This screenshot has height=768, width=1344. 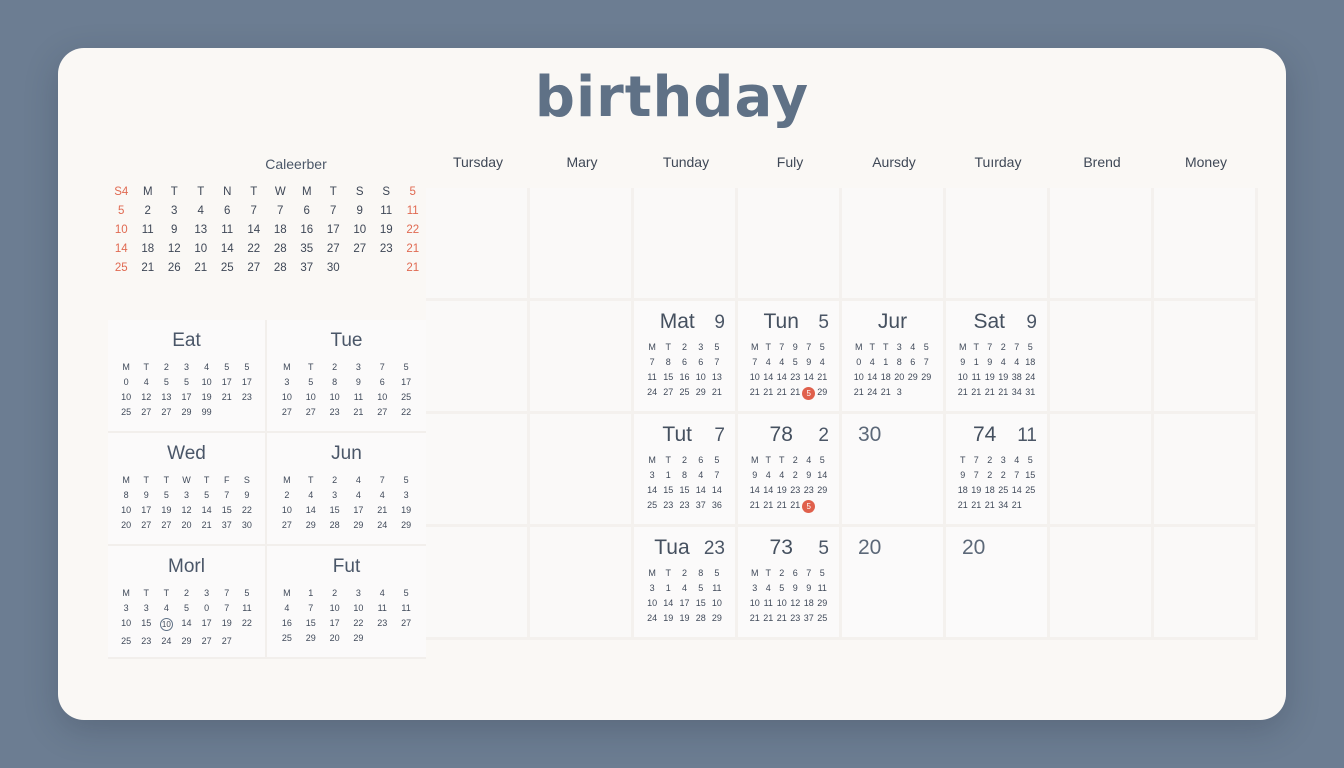 What do you see at coordinates (717, 377) in the screenshot?
I see `day-cell-day: 13` at bounding box center [717, 377].